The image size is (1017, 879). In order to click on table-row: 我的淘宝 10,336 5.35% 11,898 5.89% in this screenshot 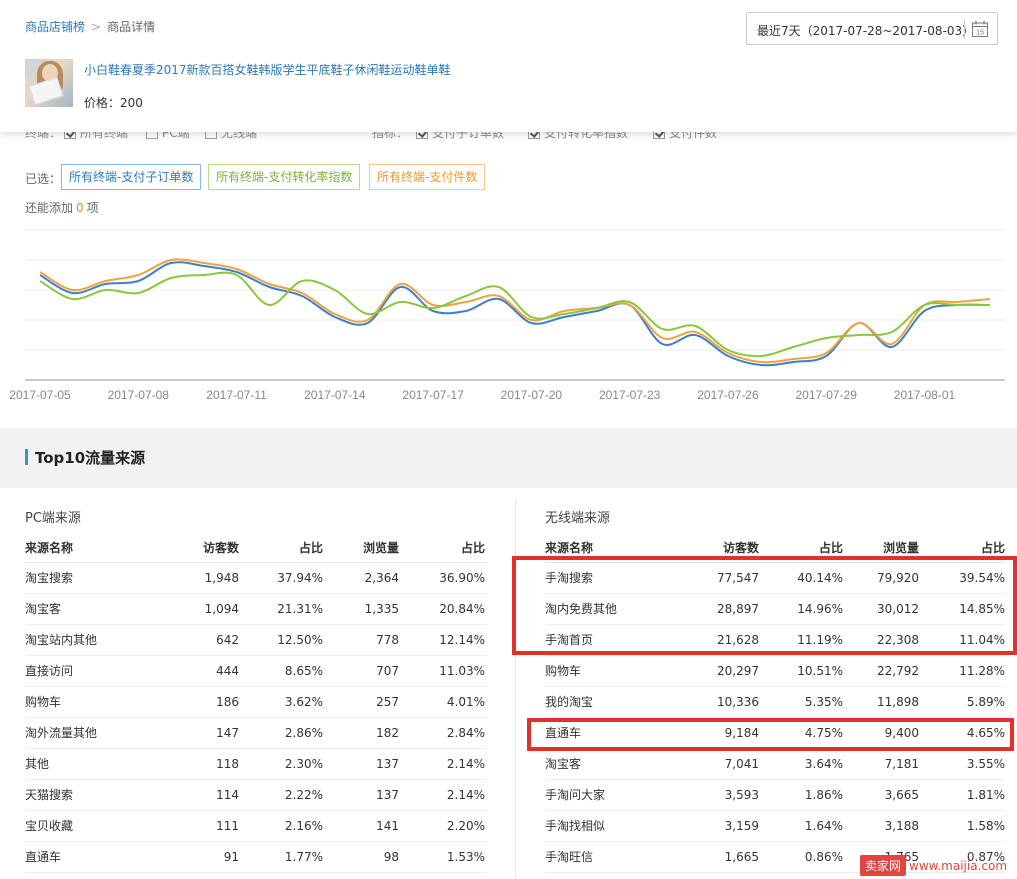, I will do `click(775, 702)`.